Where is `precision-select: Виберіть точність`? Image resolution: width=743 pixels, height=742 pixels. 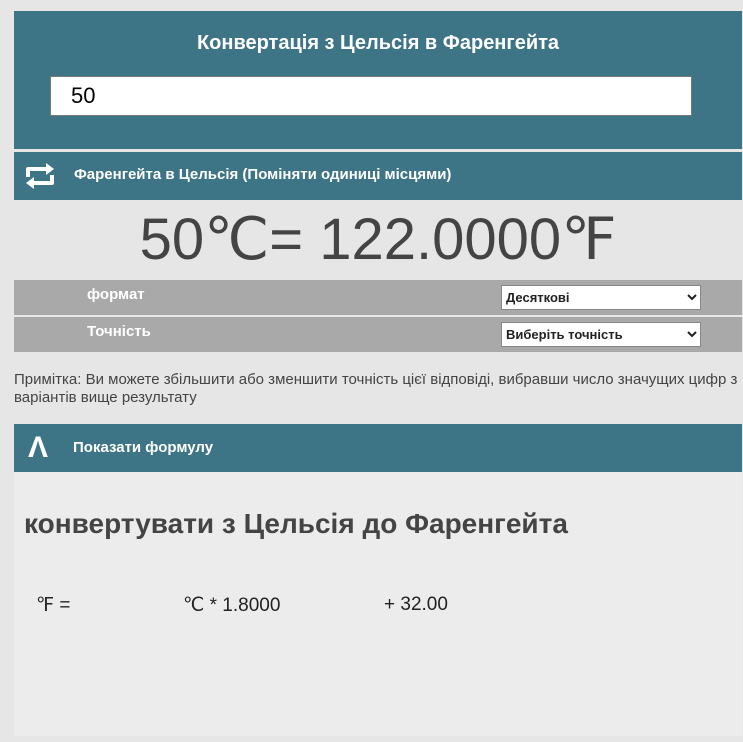 precision-select: Виберіть точність is located at coordinates (601, 334).